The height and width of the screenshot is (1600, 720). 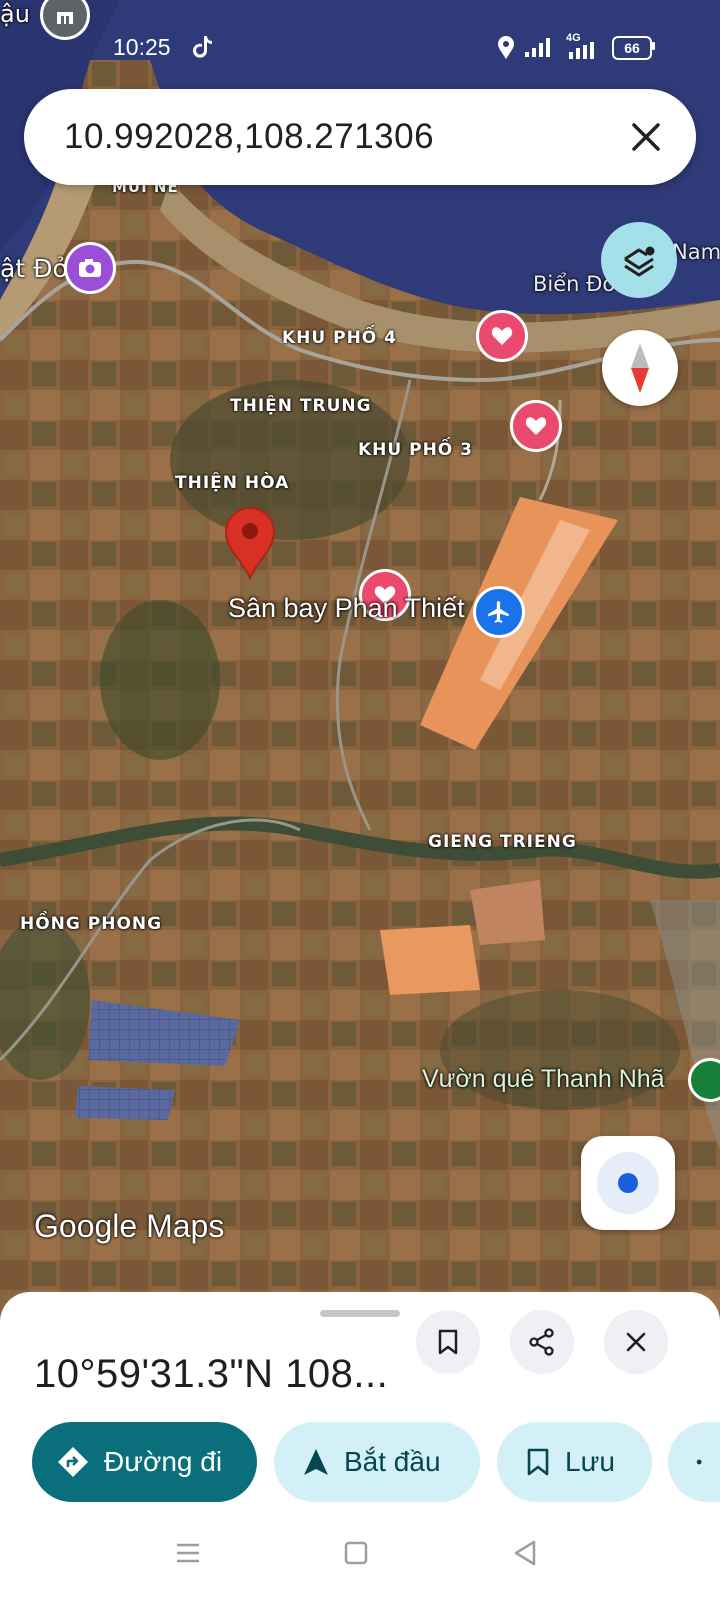 I want to click on map-label-dat-do: ật Đỏ, so click(x=34, y=268).